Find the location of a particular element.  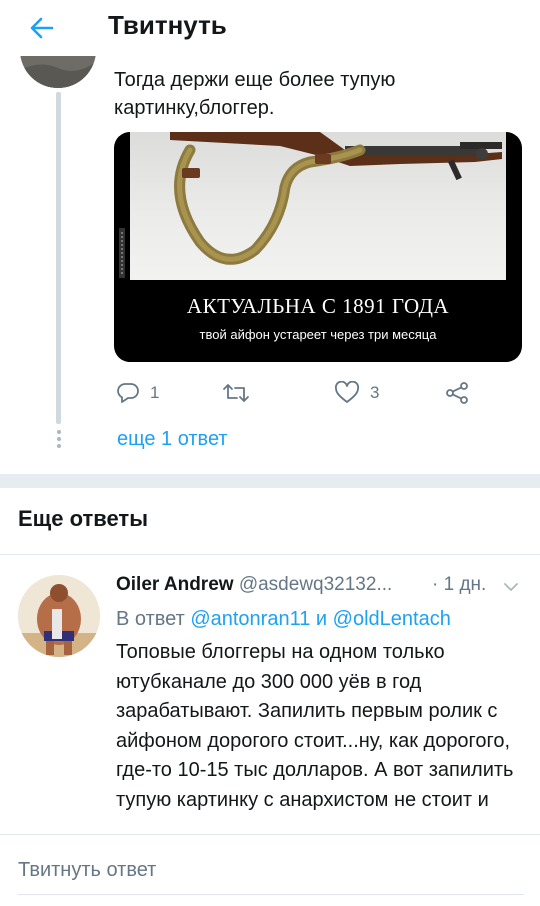

share-button is located at coordinates (457, 393).